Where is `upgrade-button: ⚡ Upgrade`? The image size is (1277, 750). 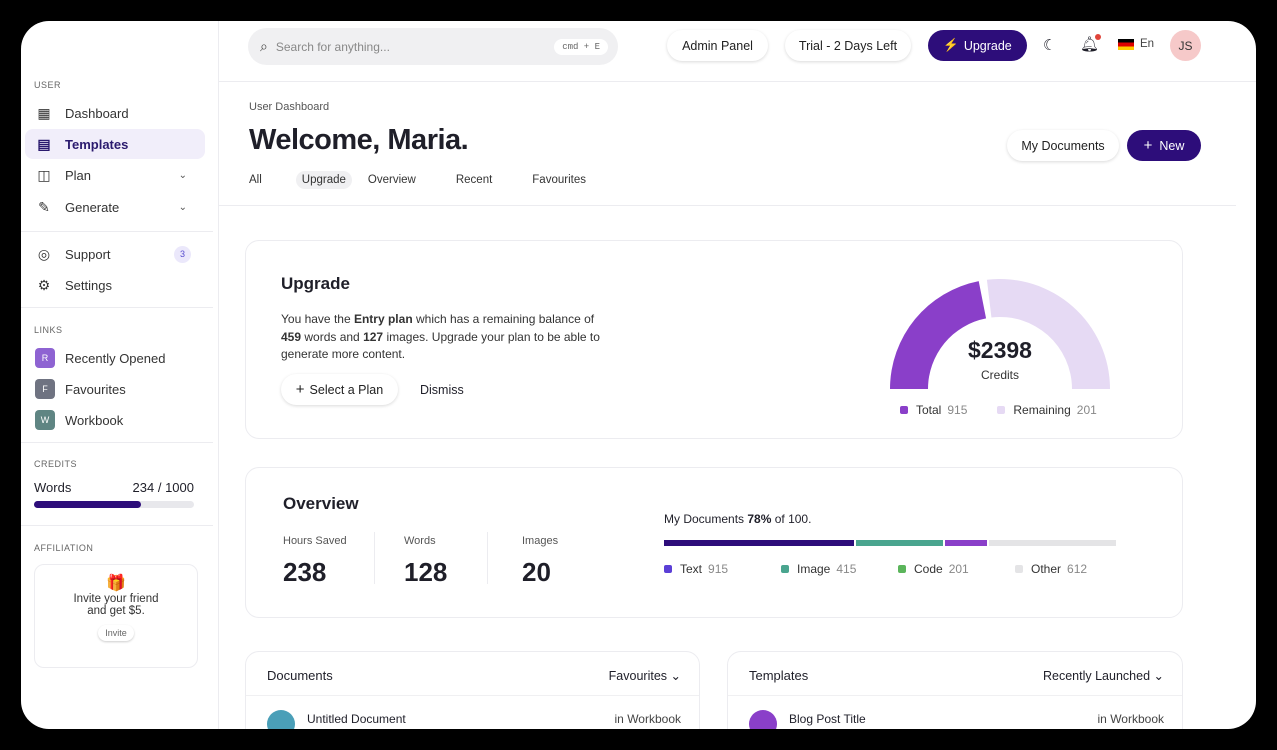
upgrade-button: ⚡ Upgrade is located at coordinates (977, 45).